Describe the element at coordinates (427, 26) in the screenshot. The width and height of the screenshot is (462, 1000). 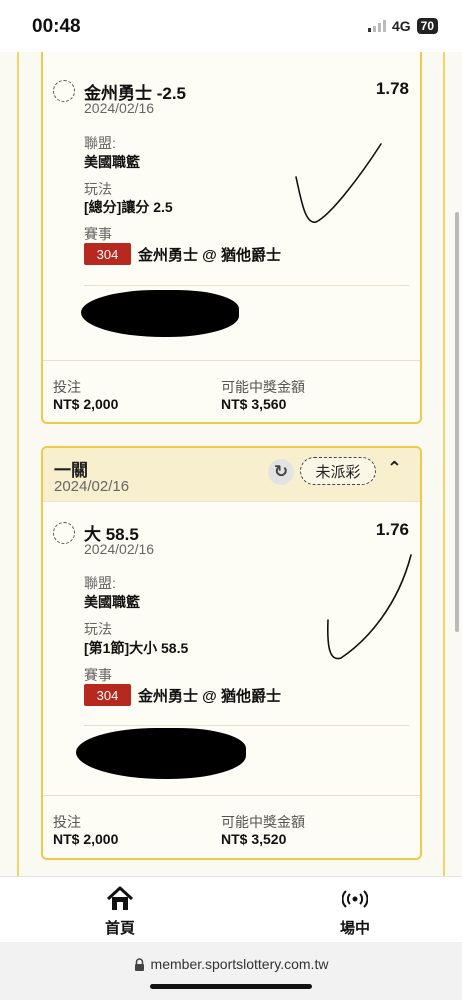
I see `battery-icon: 70` at that location.